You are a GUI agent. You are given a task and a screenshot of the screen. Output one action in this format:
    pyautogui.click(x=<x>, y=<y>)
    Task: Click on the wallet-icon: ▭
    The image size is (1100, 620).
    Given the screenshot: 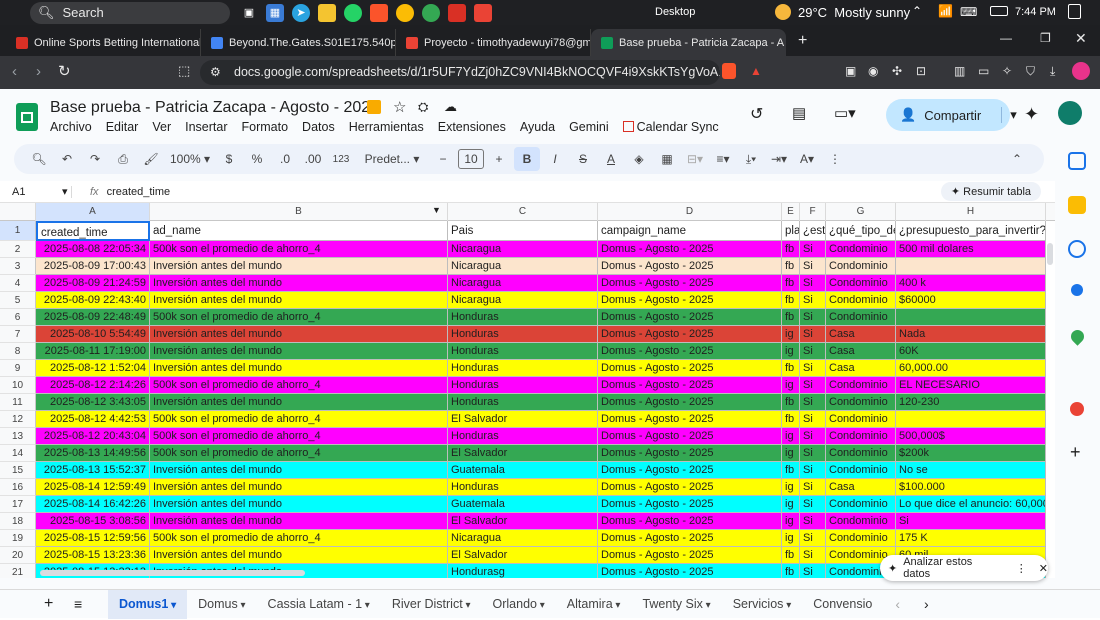 What is the action you would take?
    pyautogui.click(x=983, y=71)
    